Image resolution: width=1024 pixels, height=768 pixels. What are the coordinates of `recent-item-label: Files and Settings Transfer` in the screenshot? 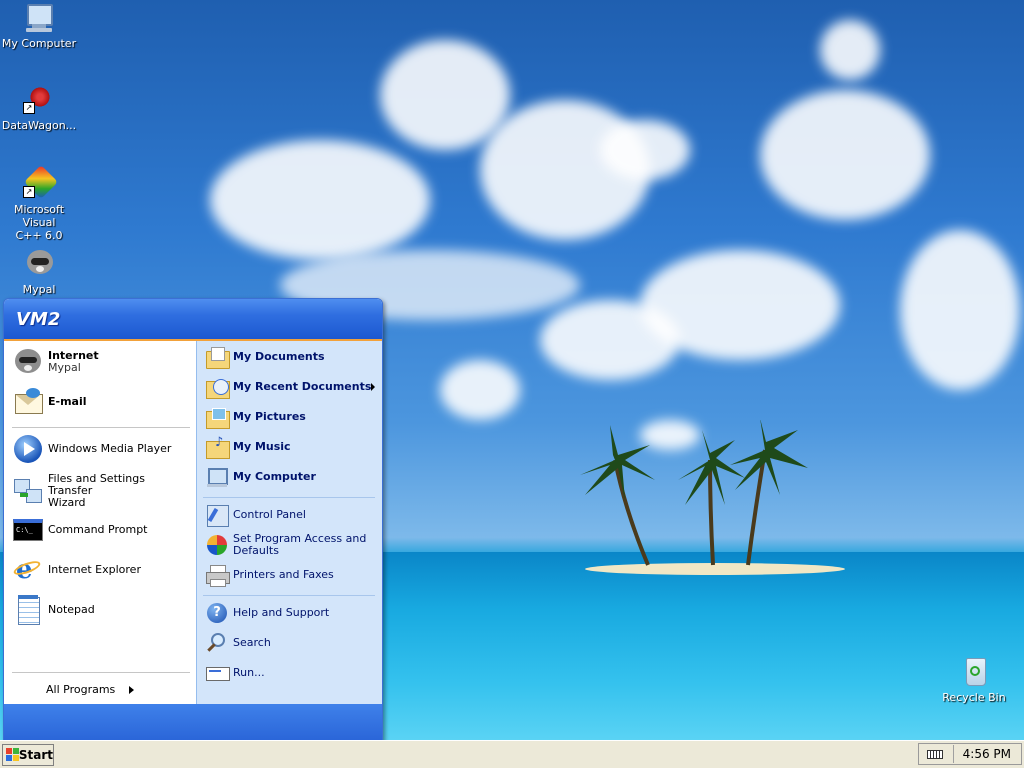 It's located at (96, 484).